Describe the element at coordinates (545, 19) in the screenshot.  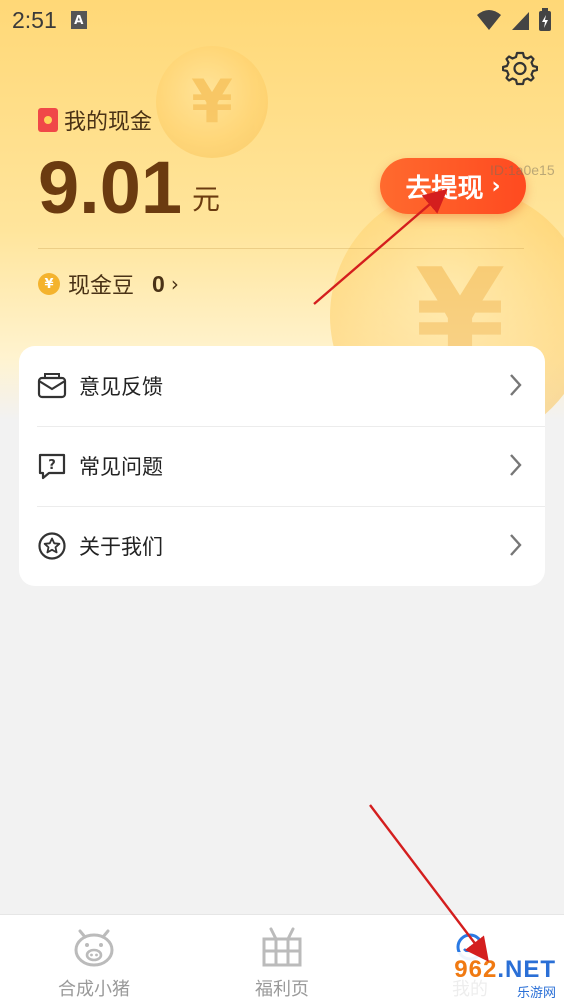
I see `battery-icon` at that location.